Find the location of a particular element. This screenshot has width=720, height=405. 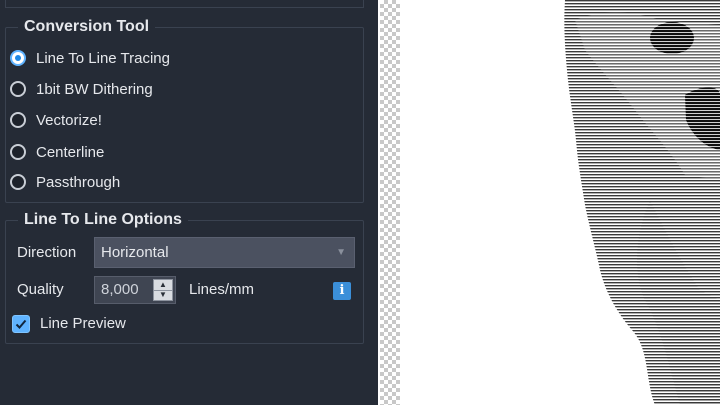

direction-value: Horizontal is located at coordinates (135, 252).